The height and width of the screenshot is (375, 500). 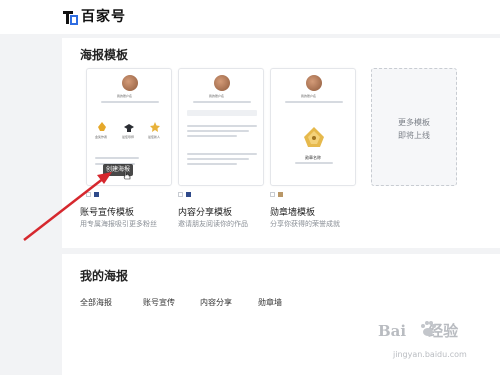 I want to click on badge-label: 金奖作者, so click(x=101, y=137).